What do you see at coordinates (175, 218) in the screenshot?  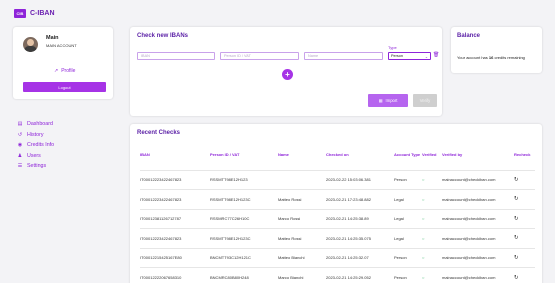 I see `iban-cell: IT00012381126712787` at bounding box center [175, 218].